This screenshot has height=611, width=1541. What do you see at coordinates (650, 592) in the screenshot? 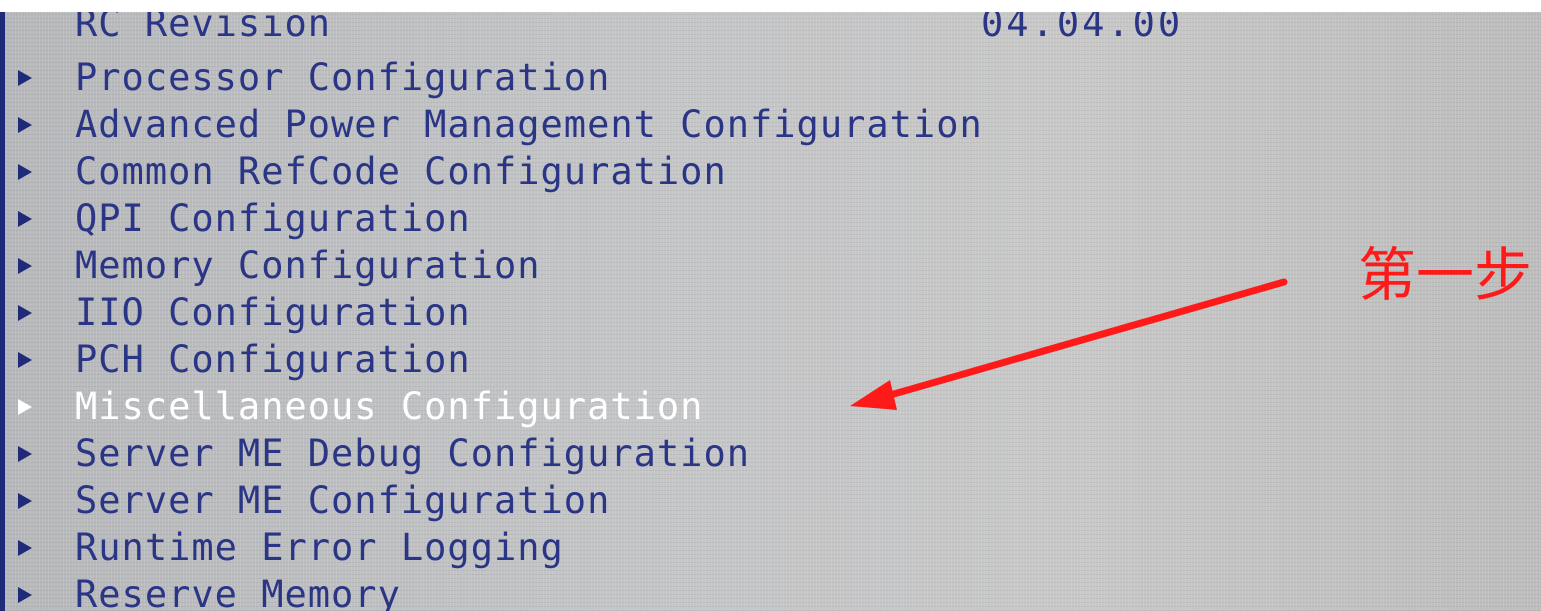
I see `menu-item-reserve-memory: Reserve Memory` at bounding box center [650, 592].